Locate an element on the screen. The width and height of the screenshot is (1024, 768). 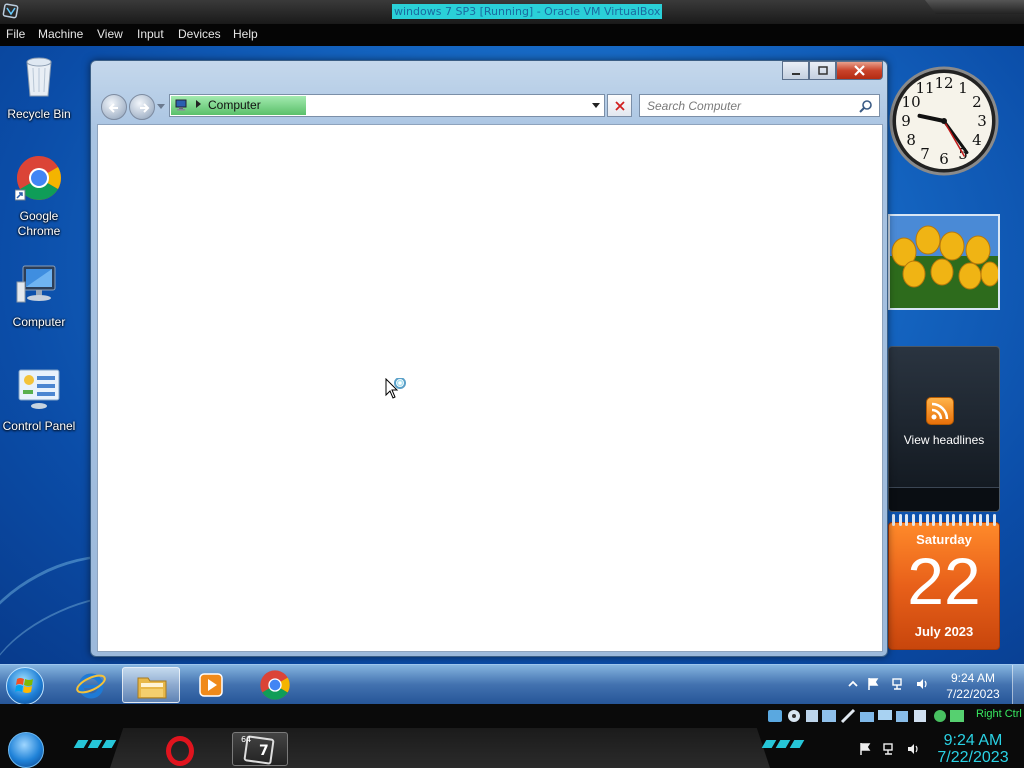
optical-drive-icon is located at coordinates (794, 716).